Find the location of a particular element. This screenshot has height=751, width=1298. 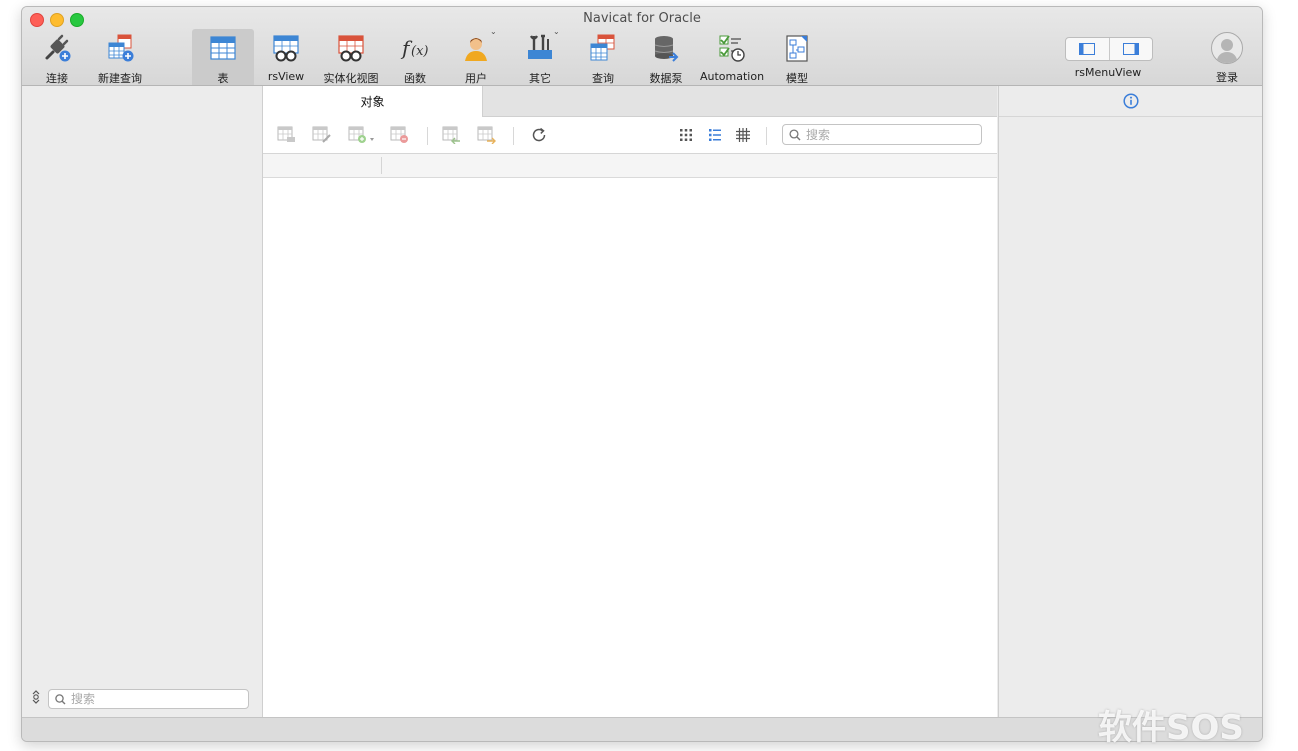

design-table-button is located at coordinates (322, 135).